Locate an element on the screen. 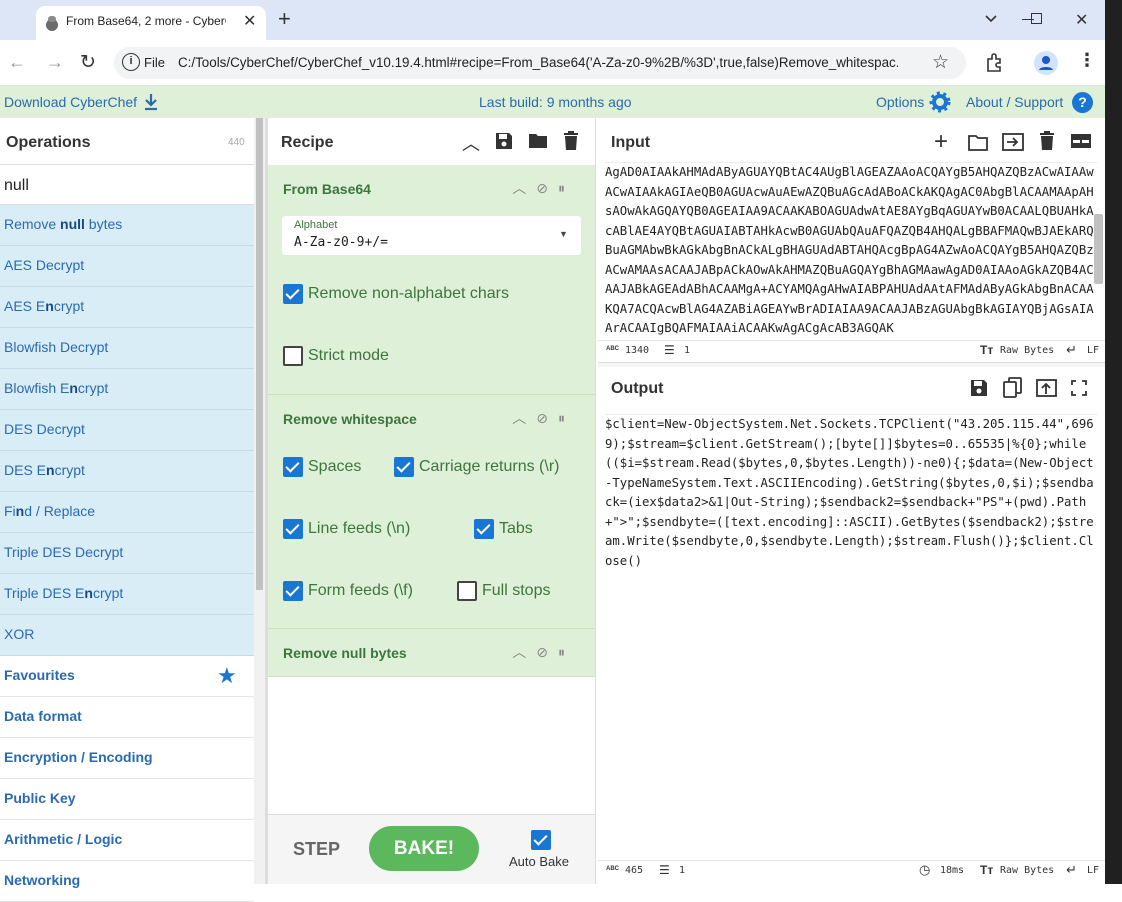 The image size is (1122, 902). output-status-bar: ABC 465 ☰ 1 ◷ 18ms Tт Raw Bytes ↵ LF is located at coordinates (851, 871).